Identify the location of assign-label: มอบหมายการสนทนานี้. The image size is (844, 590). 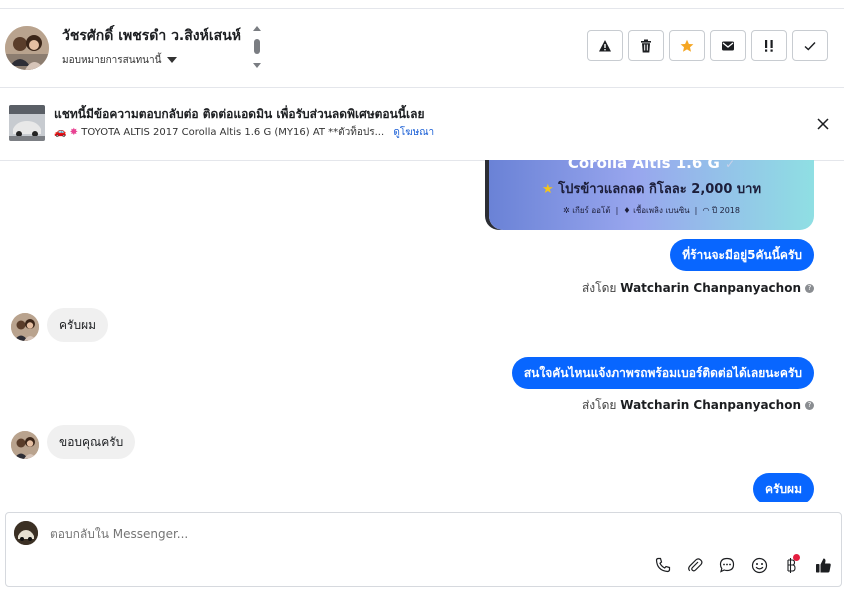
(112, 60).